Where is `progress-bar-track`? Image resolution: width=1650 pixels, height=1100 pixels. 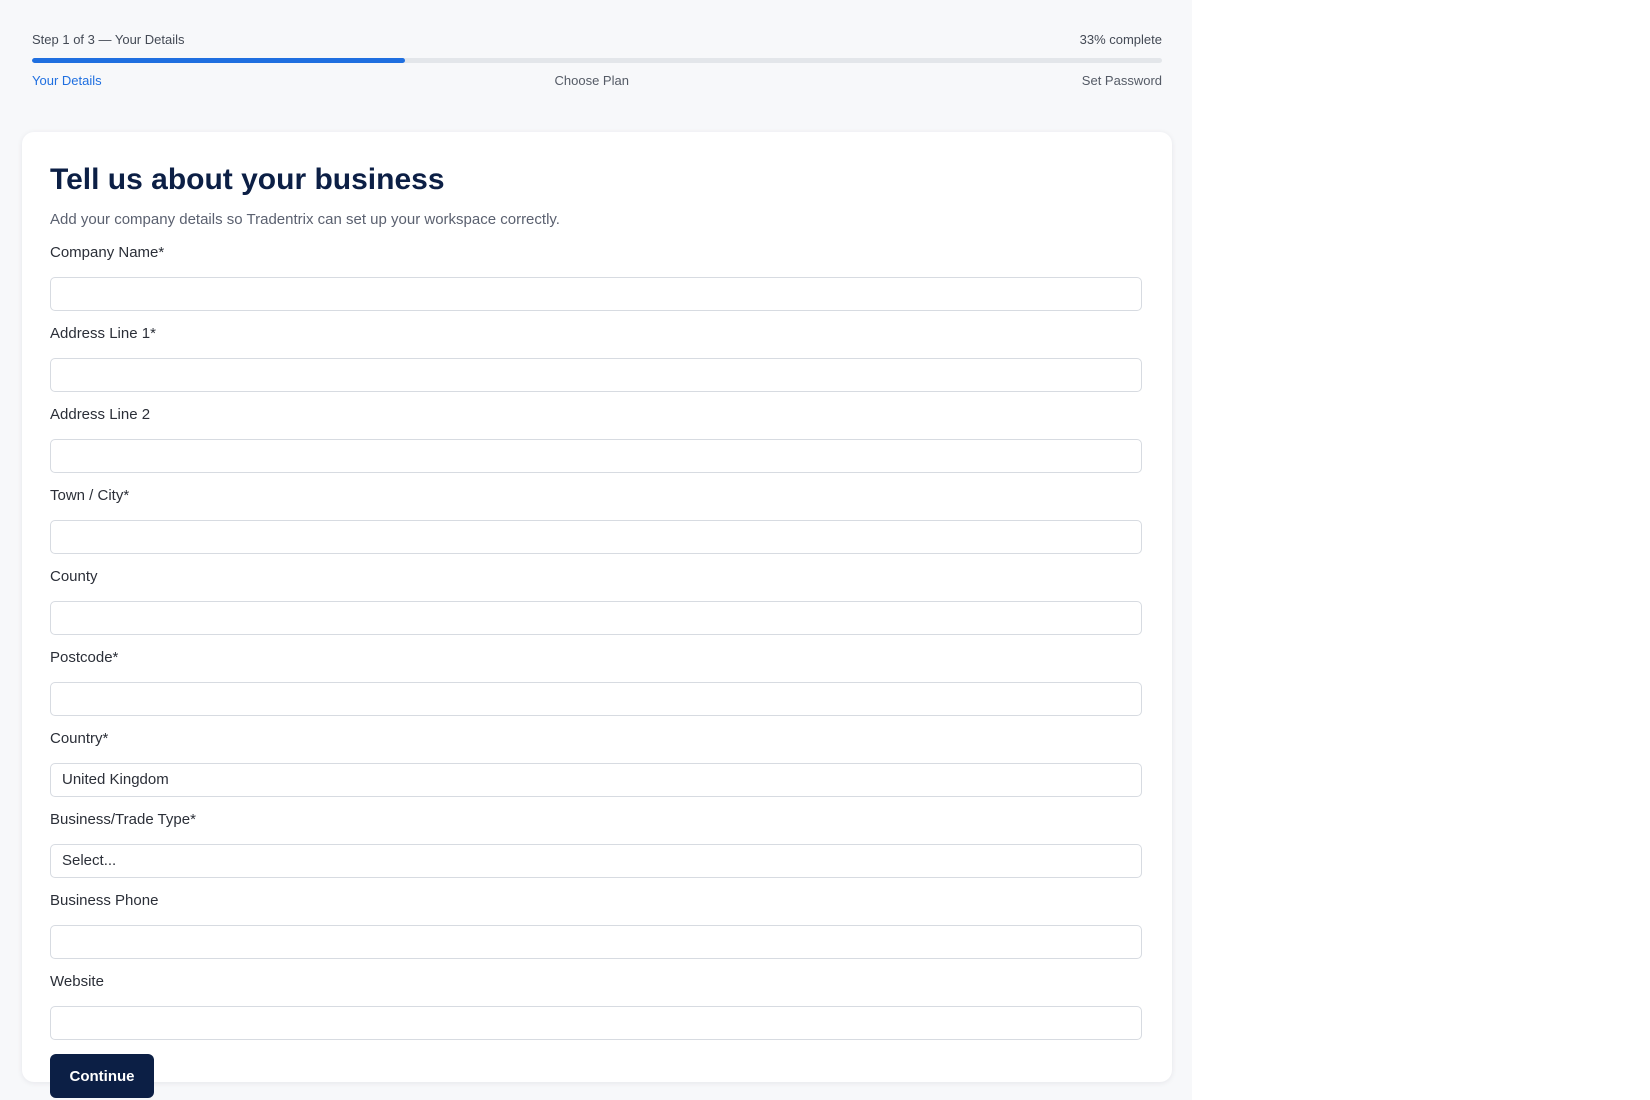
progress-bar-track is located at coordinates (597, 60).